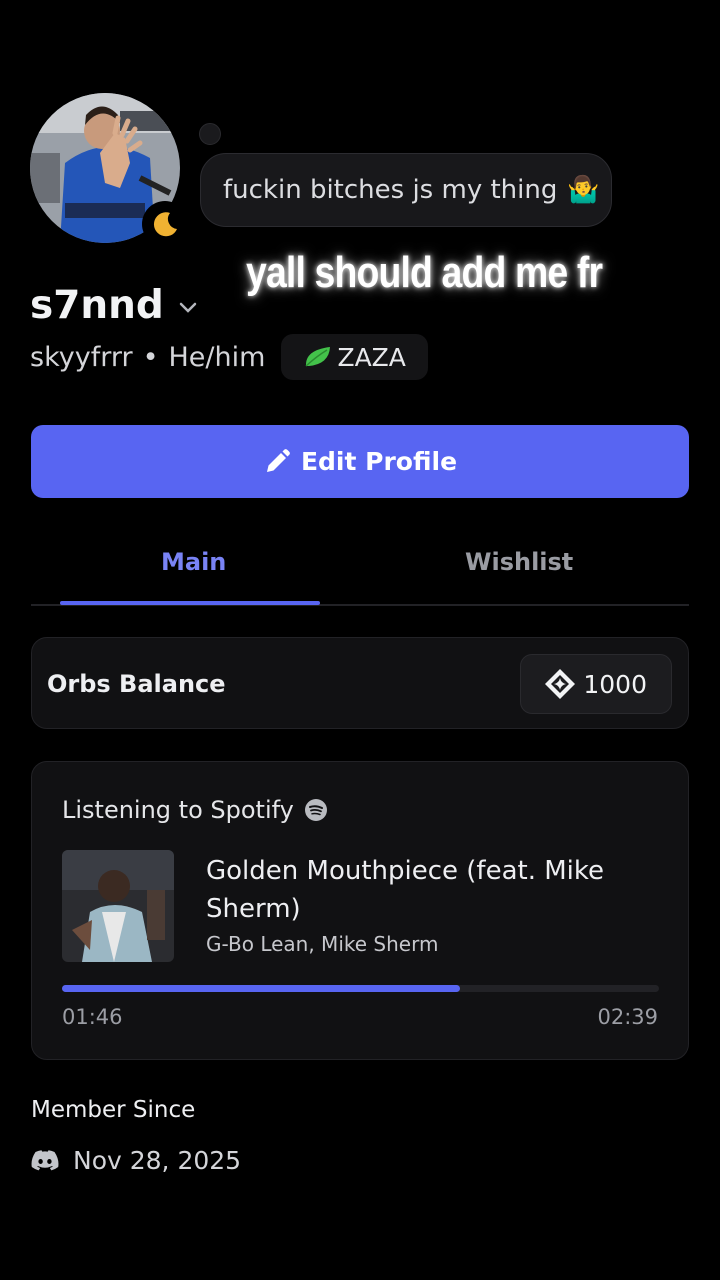  What do you see at coordinates (45, 1159) in the screenshot?
I see `discord-icon` at bounding box center [45, 1159].